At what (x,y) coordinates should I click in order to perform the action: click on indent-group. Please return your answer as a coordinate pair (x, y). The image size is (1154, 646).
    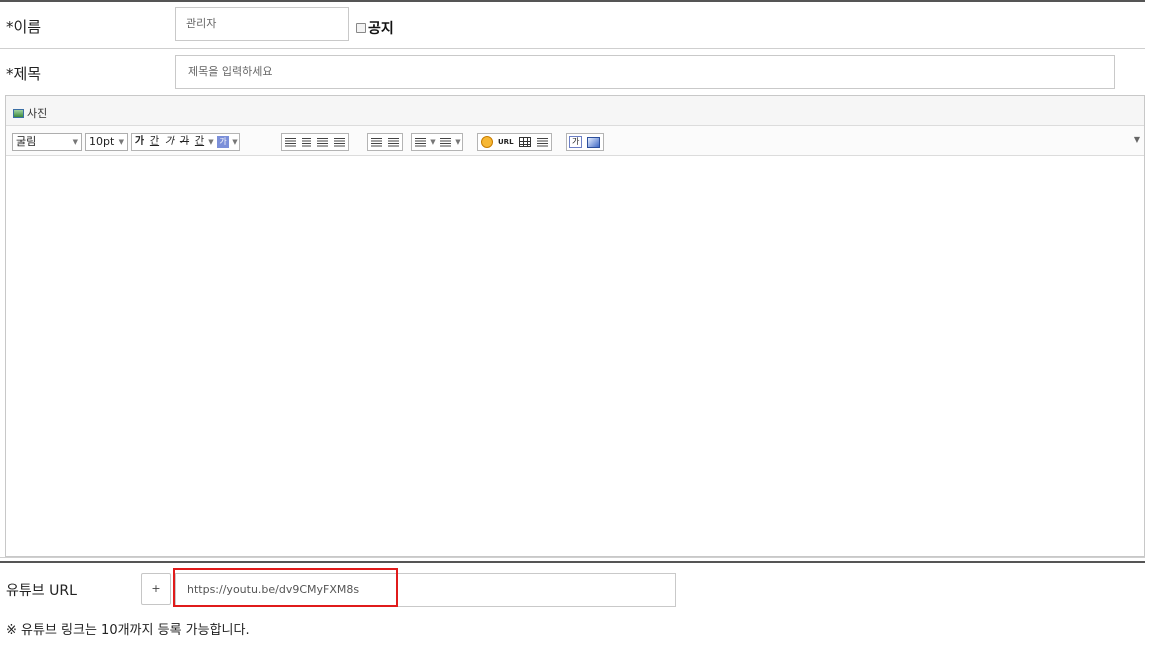
    Looking at the image, I should click on (385, 142).